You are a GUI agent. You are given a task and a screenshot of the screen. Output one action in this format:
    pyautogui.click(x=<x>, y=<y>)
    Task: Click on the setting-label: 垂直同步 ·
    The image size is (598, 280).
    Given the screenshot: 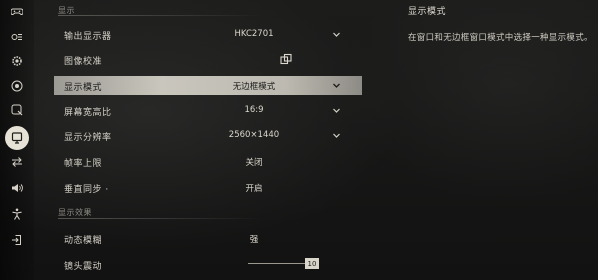 What is the action you would take?
    pyautogui.click(x=86, y=190)
    